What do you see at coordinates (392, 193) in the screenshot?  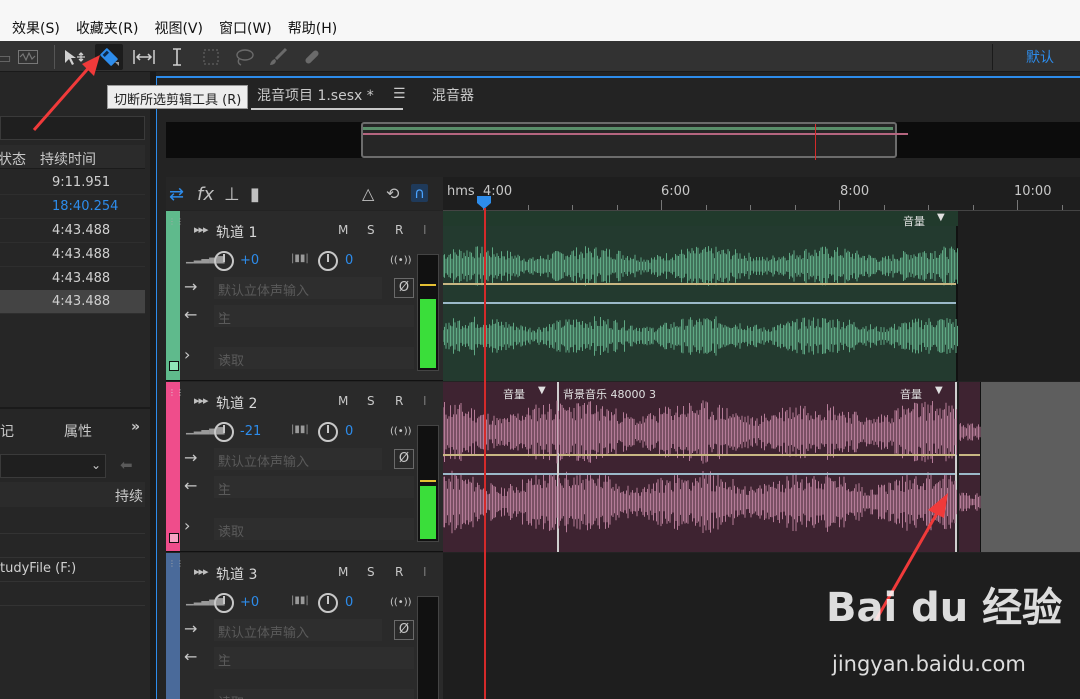 I see `zoom-to-time-icon: ⟲` at bounding box center [392, 193].